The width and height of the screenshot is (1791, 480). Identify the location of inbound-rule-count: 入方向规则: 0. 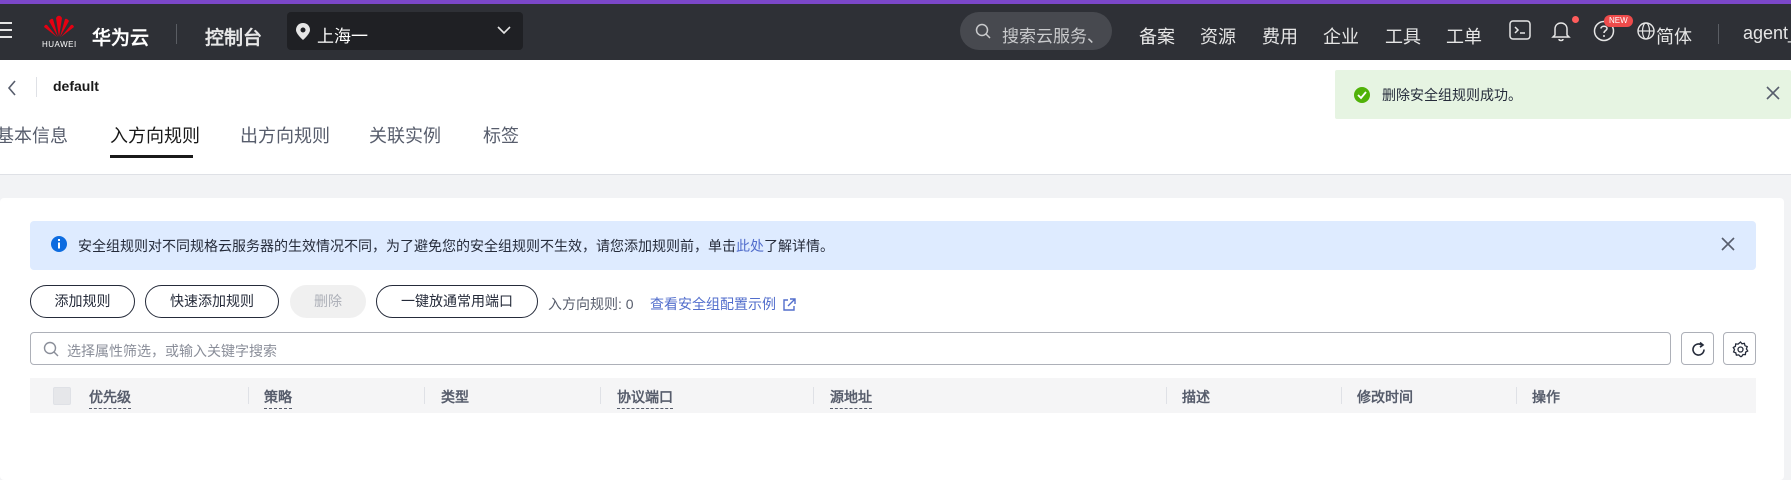
(591, 304).